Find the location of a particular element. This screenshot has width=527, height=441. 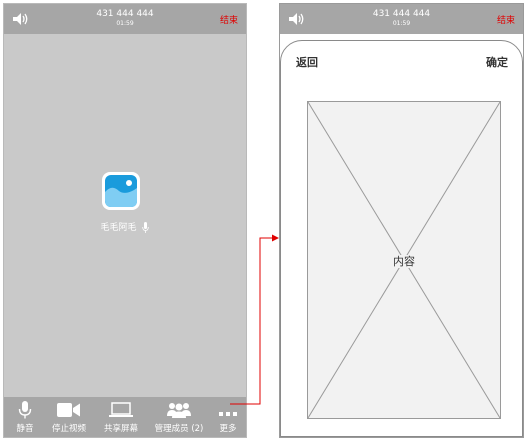

flow-arrow is located at coordinates (254, 319).